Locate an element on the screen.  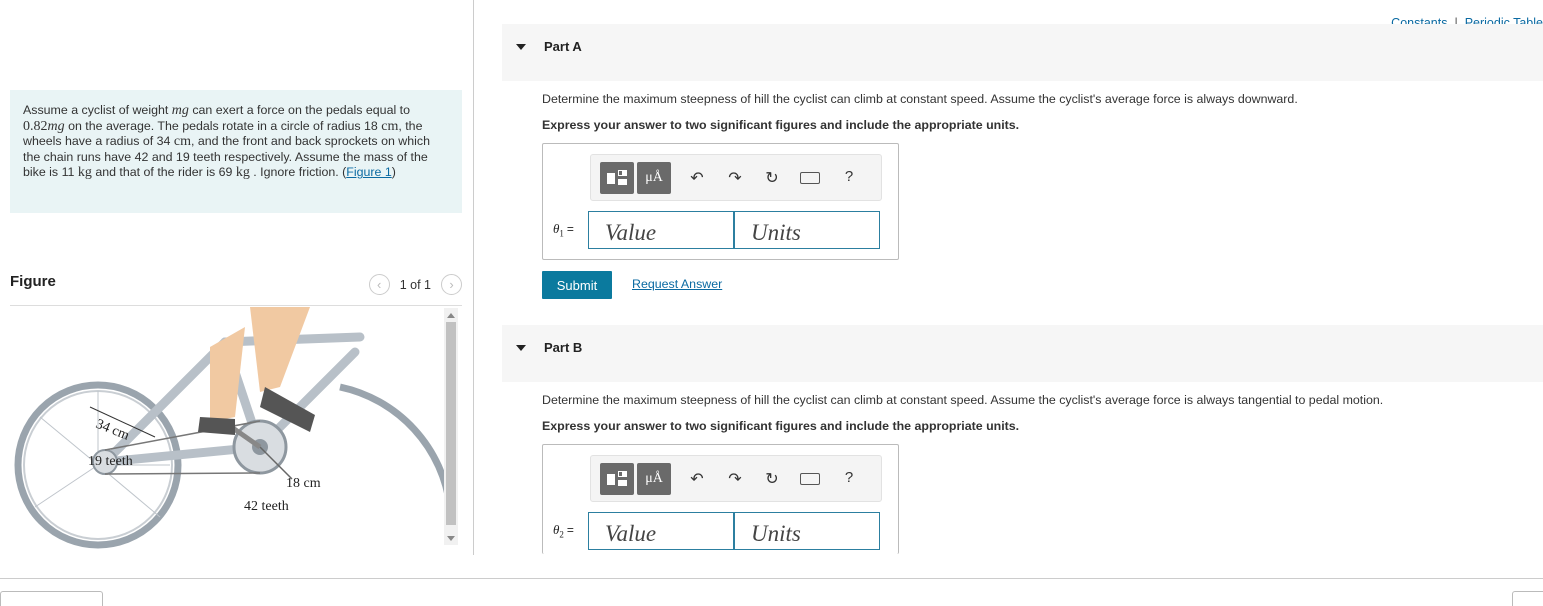
part-b-title: Part B is located at coordinates (563, 347).